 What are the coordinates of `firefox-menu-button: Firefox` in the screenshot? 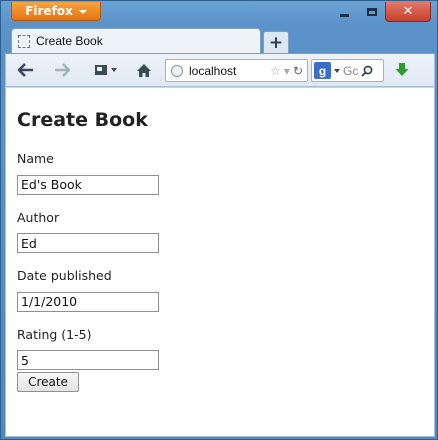 It's located at (56, 11).